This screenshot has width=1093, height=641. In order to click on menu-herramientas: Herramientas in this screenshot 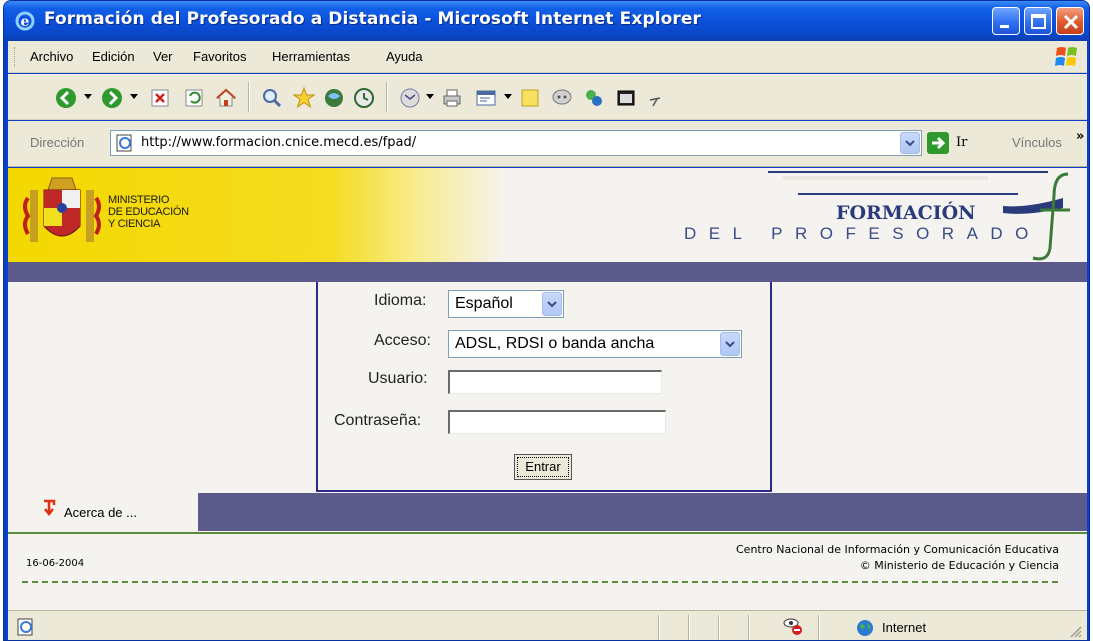, I will do `click(311, 56)`.